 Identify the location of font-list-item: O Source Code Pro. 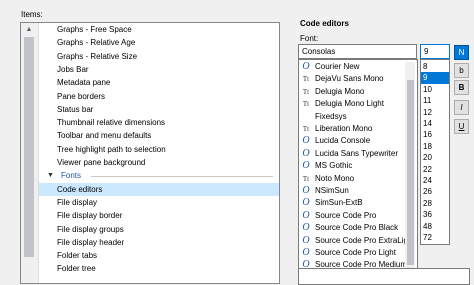
(357, 216).